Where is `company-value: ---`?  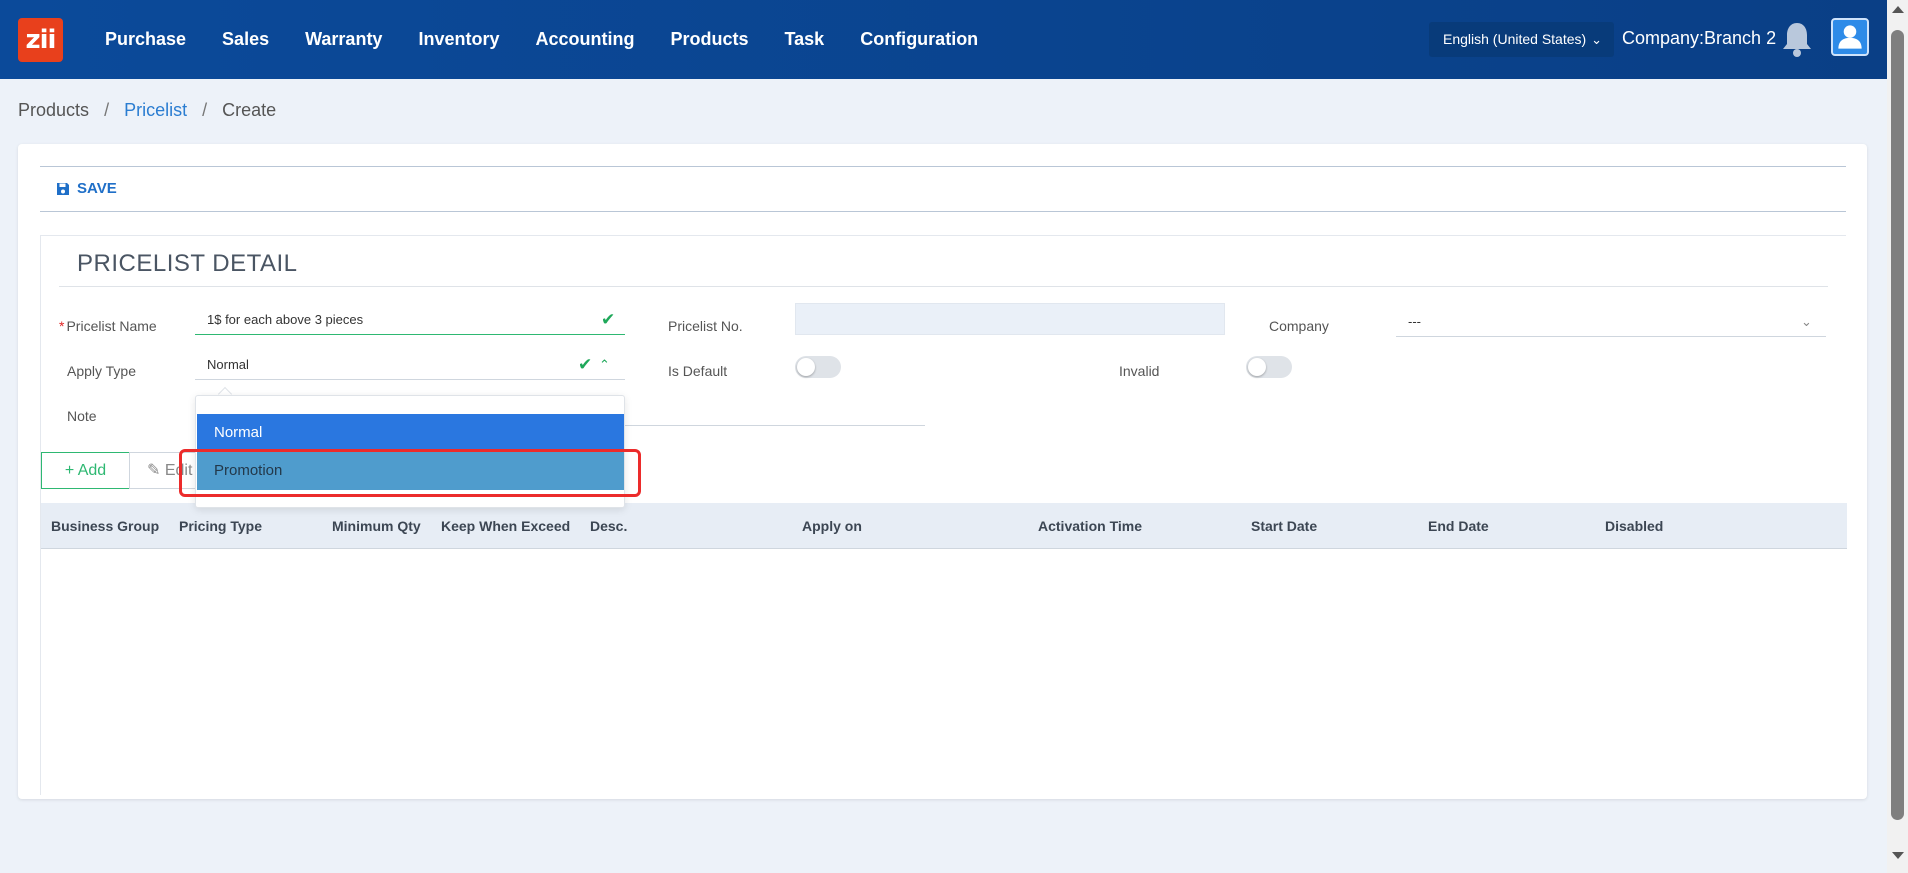 company-value: --- is located at coordinates (1414, 321).